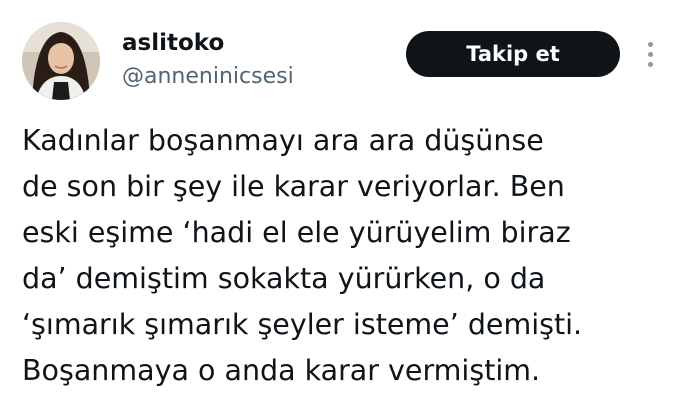 The height and width of the screenshot is (406, 690). What do you see at coordinates (293, 186) in the screenshot?
I see `tweet-text-line: de son bir şey ile karar veriyorlar. Ben` at bounding box center [293, 186].